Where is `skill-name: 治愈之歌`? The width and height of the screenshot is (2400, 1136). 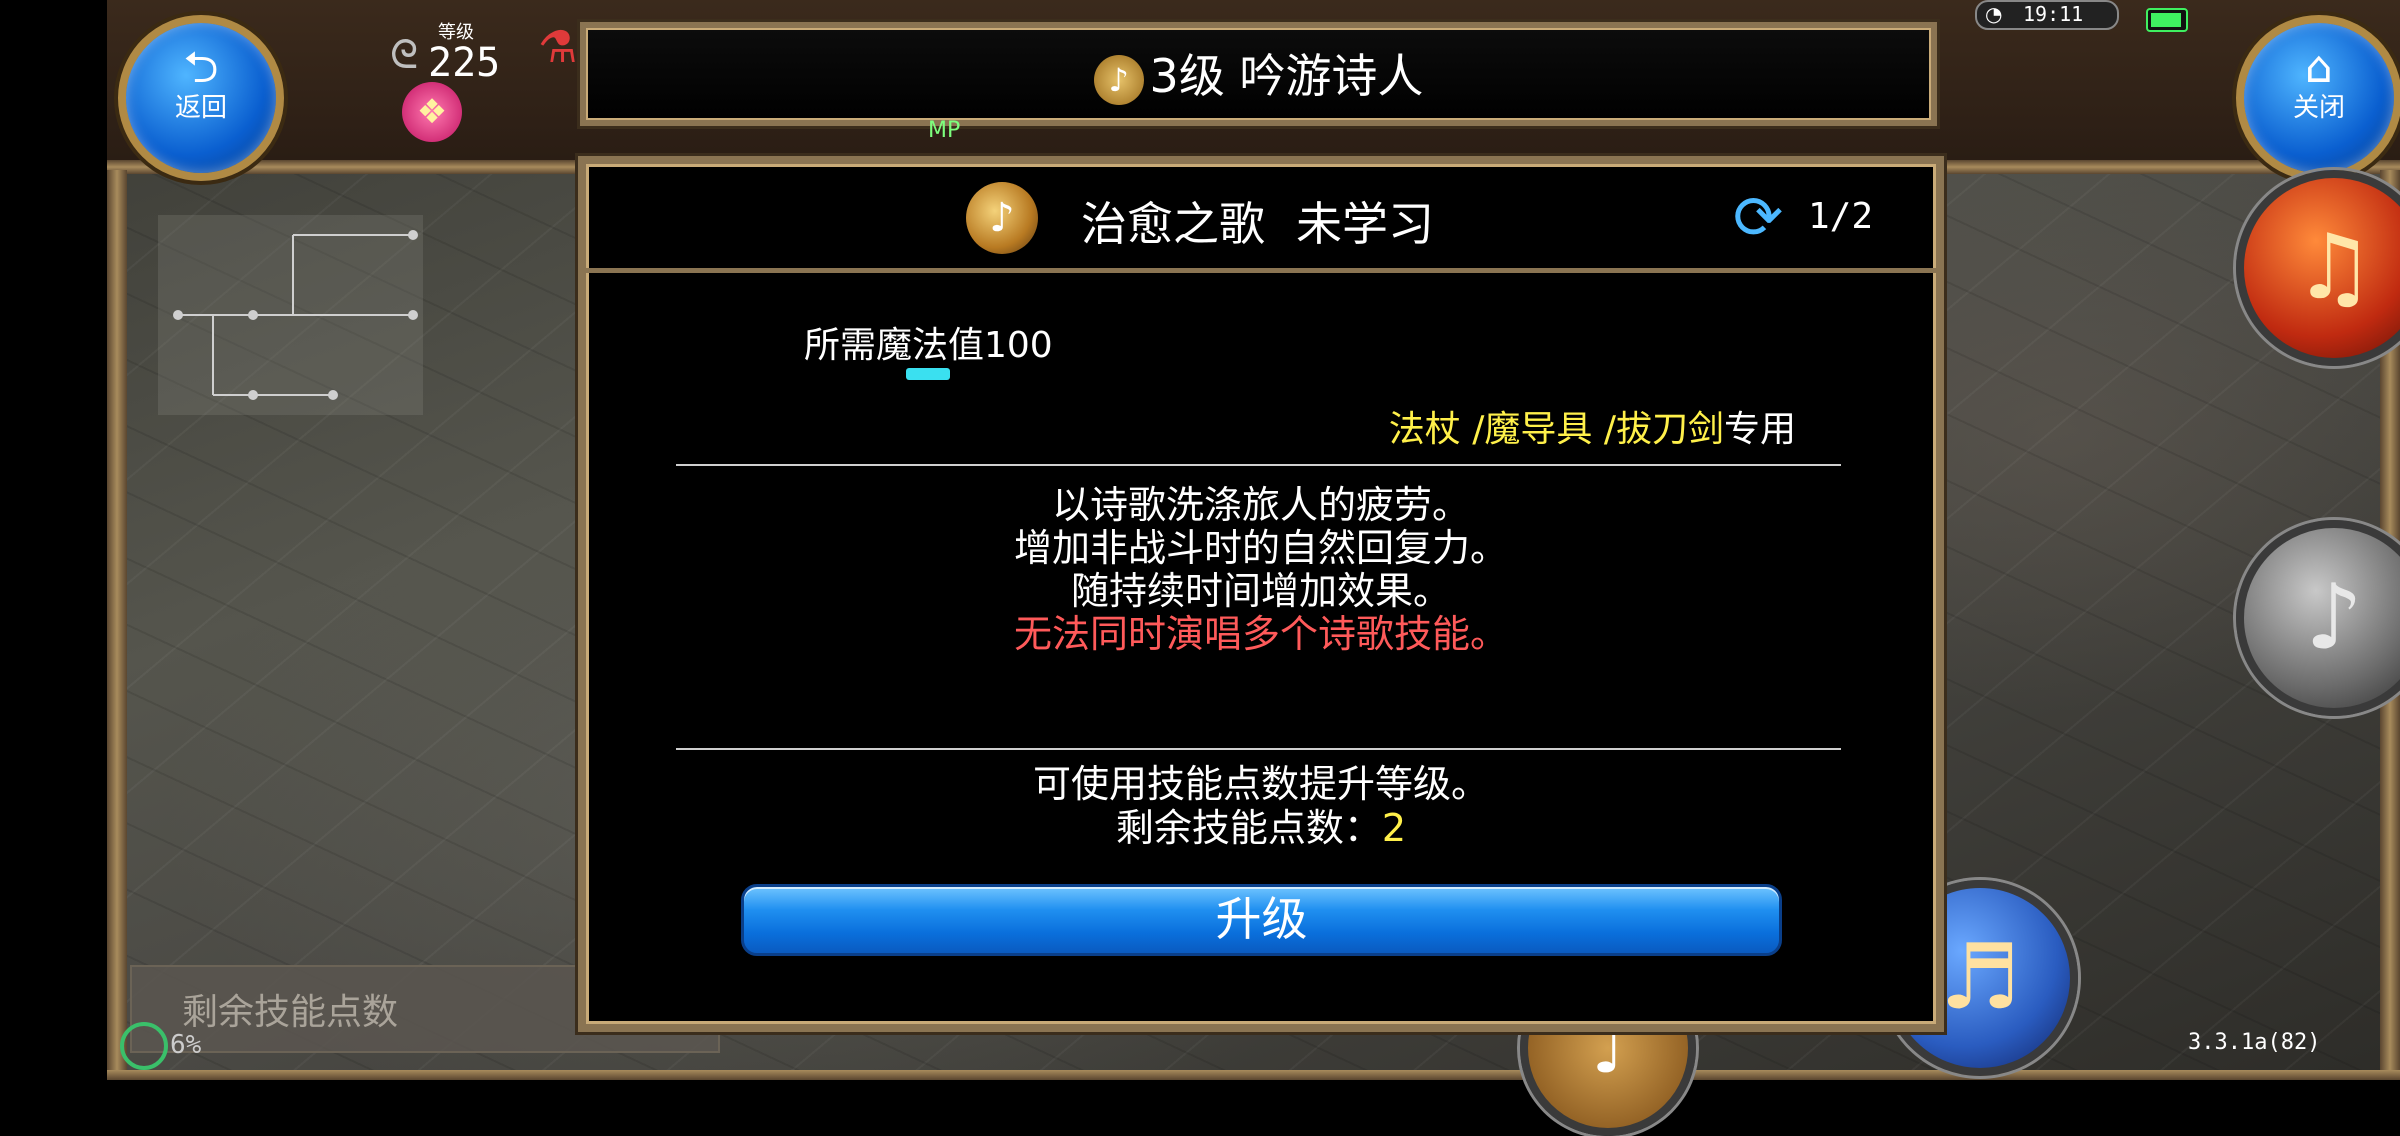
skill-name: 治愈之歌 is located at coordinates (1173, 224).